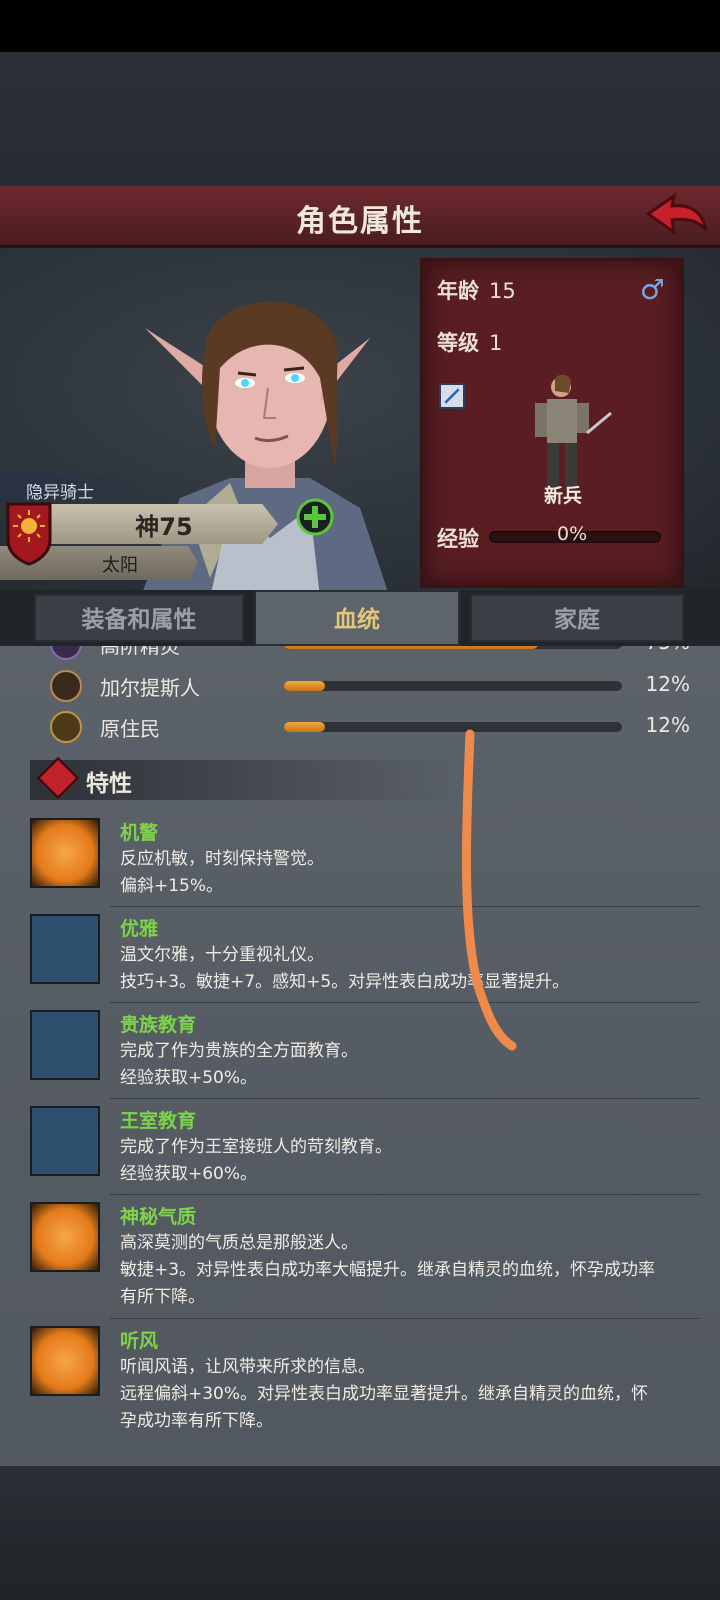  Describe the element at coordinates (572, 534) in the screenshot. I see `experience-value: 0%` at that location.